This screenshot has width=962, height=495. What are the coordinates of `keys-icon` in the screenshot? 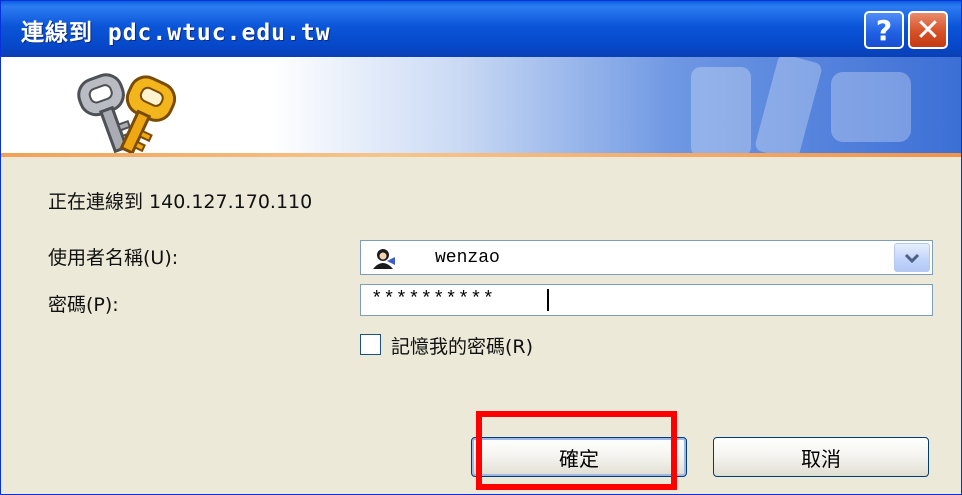 It's located at (127, 114).